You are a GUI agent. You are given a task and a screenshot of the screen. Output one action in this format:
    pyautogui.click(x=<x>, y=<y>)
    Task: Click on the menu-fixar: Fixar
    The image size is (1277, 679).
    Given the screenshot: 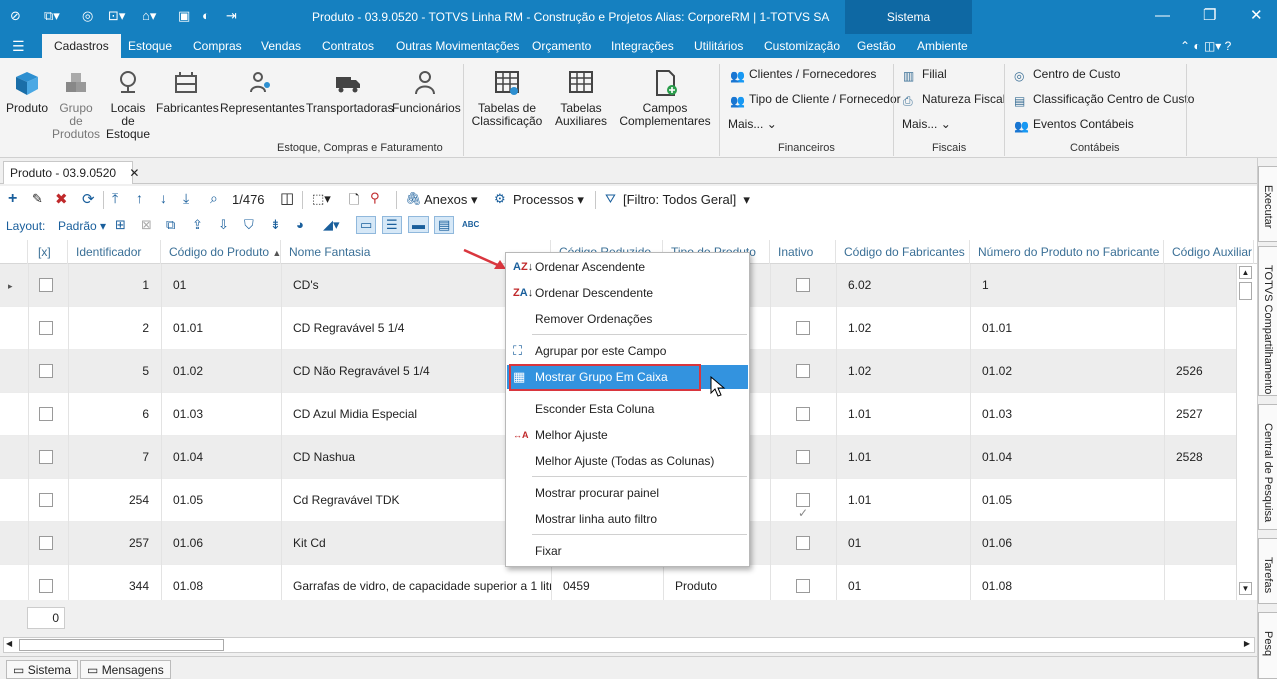 What is the action you would take?
    pyautogui.click(x=627, y=551)
    